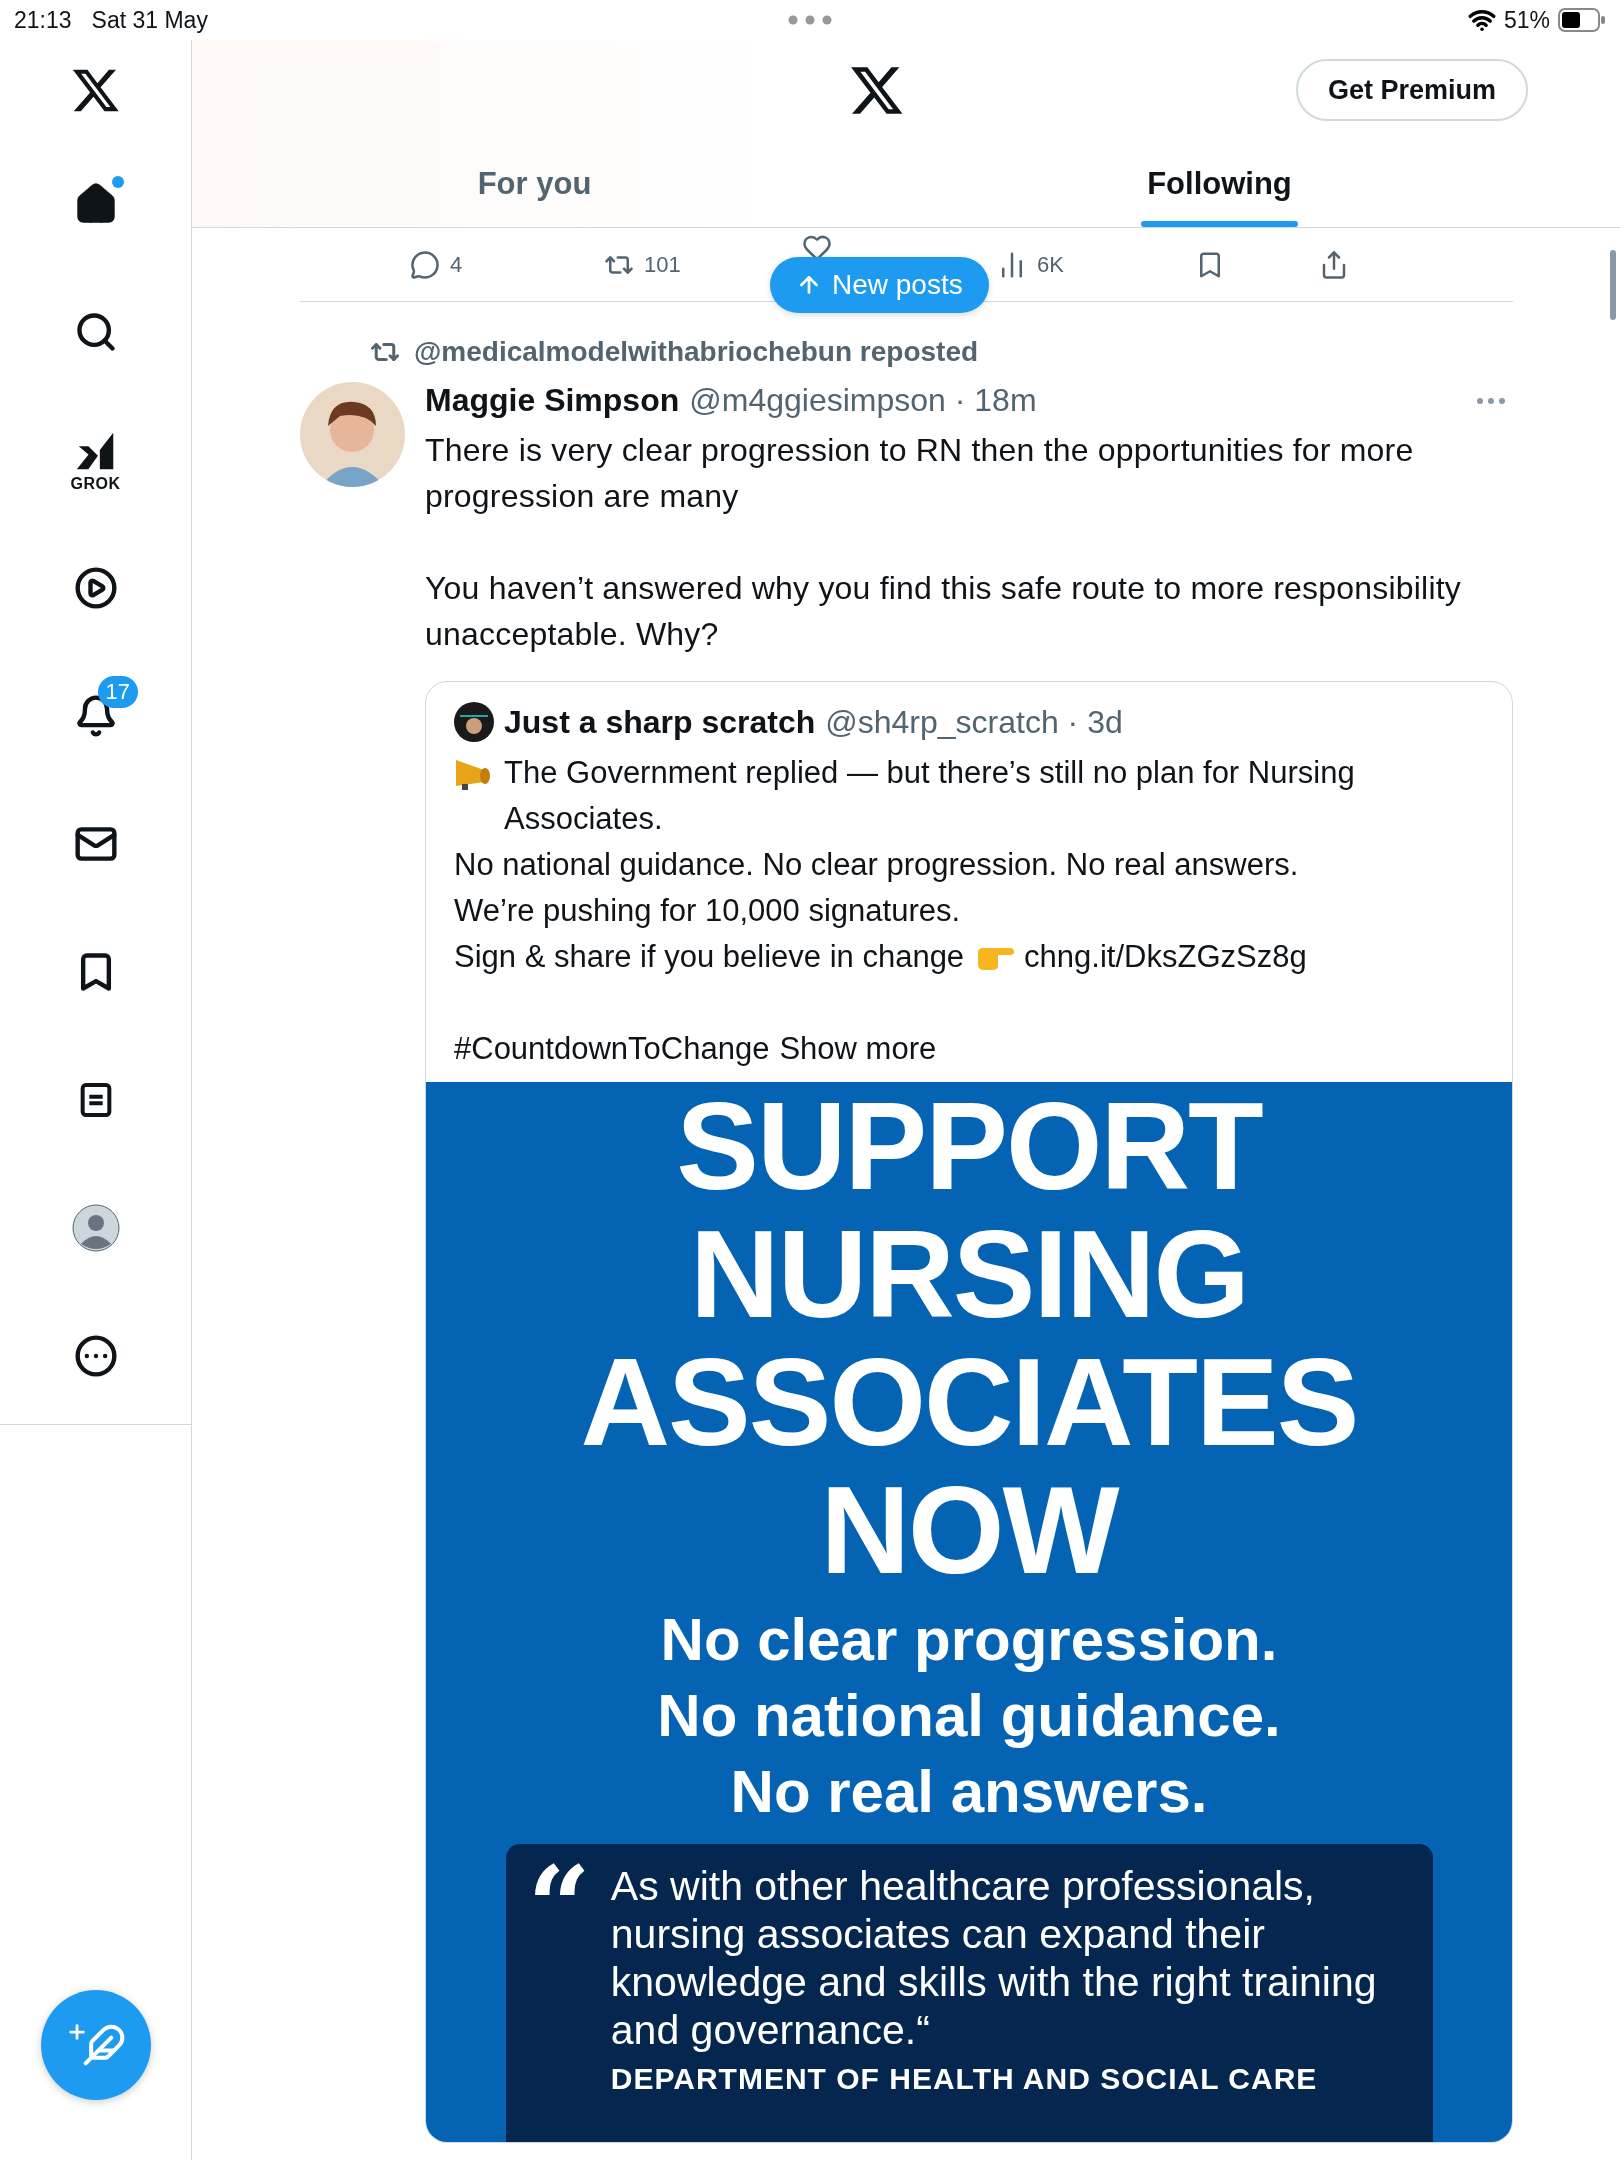  What do you see at coordinates (943, 611) in the screenshot?
I see `post-text: You haven’t answered why you find this safe route to more responsibility unacceptable. Why?` at bounding box center [943, 611].